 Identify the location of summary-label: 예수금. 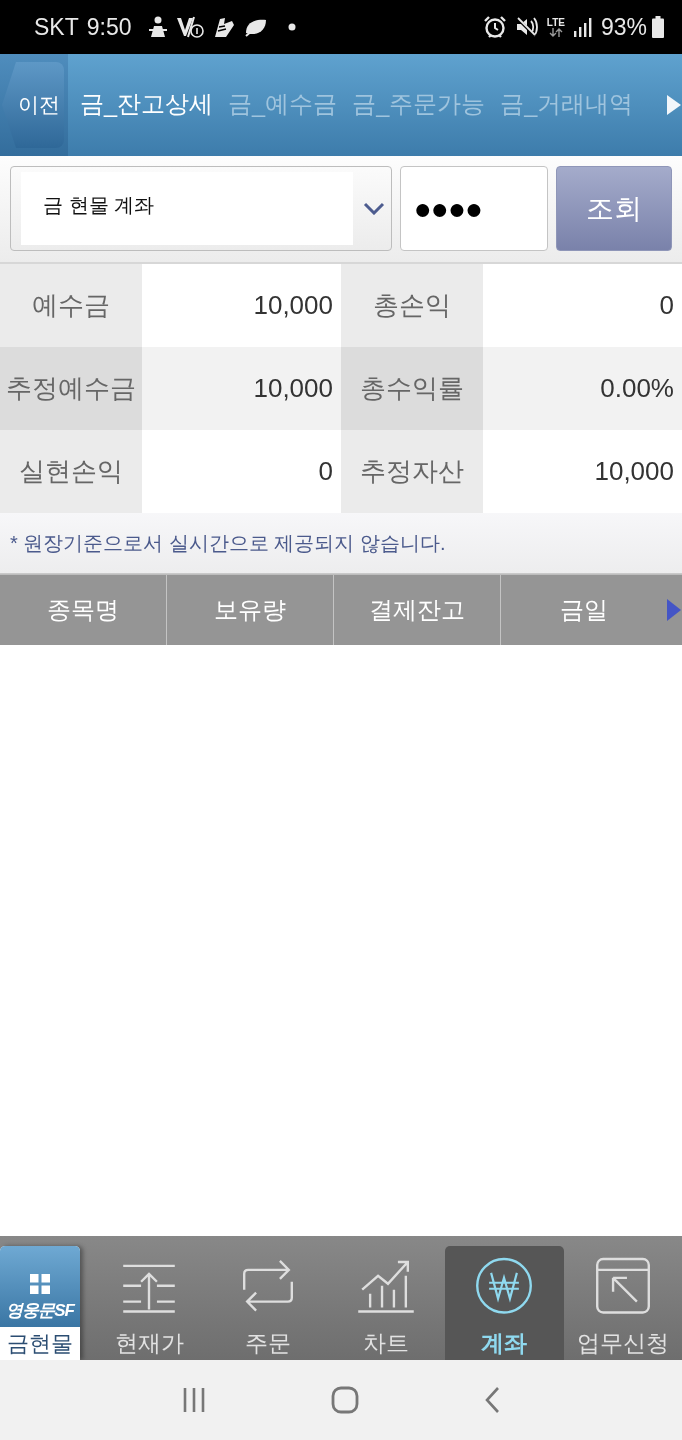
(71, 305).